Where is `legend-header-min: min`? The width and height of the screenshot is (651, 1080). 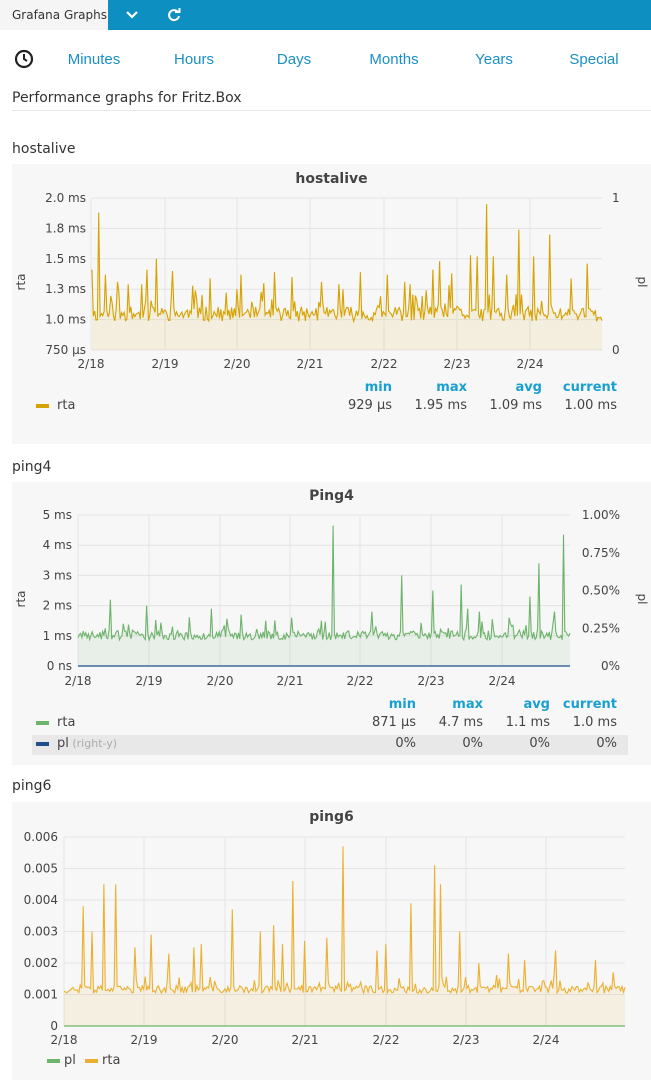 legend-header-min: min is located at coordinates (378, 387).